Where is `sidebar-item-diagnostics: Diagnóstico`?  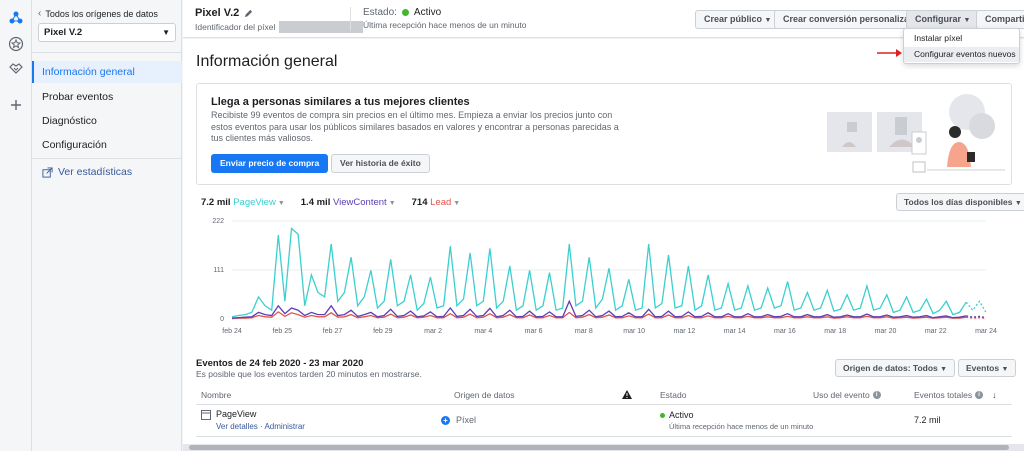
sidebar-item-diagnostics: Diagnóstico is located at coordinates (107, 121).